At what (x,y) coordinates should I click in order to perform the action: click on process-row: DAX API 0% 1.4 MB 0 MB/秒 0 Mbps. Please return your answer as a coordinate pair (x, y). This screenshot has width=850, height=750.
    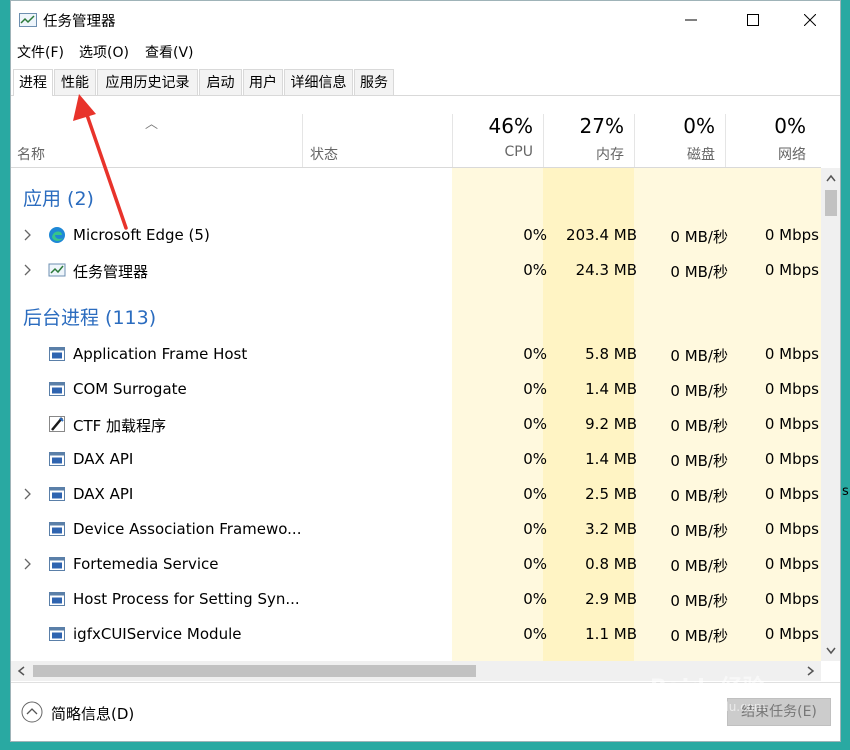
    Looking at the image, I should click on (416, 459).